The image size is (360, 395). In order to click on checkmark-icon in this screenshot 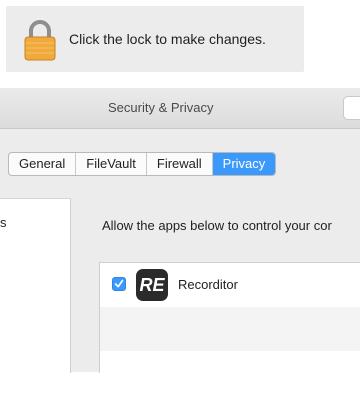, I will do `click(119, 283)`.